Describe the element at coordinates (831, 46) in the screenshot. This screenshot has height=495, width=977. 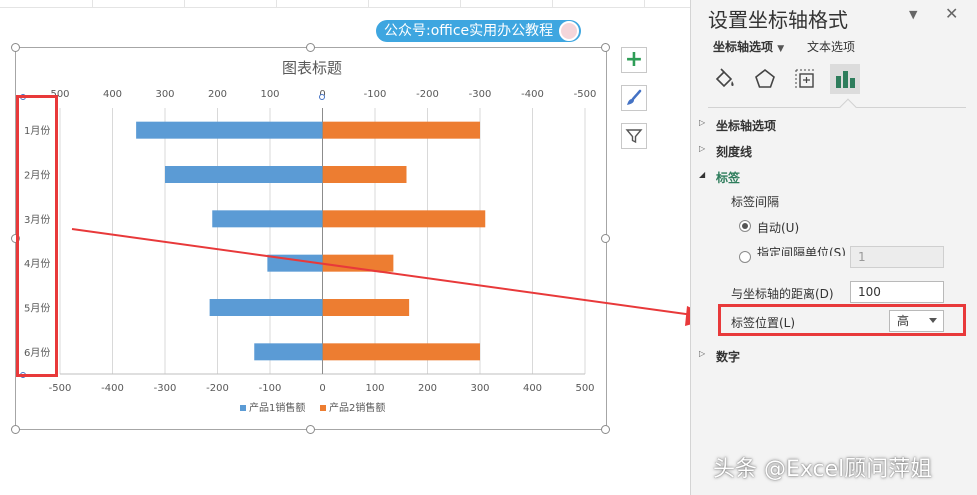
I see `tab-text-options: 文本选项` at that location.